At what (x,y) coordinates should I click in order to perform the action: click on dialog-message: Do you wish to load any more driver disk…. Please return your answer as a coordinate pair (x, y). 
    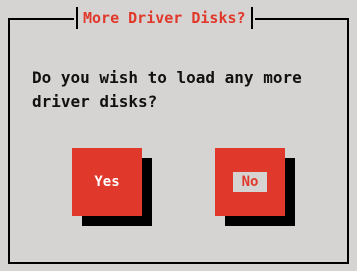
    Looking at the image, I should click on (167, 89).